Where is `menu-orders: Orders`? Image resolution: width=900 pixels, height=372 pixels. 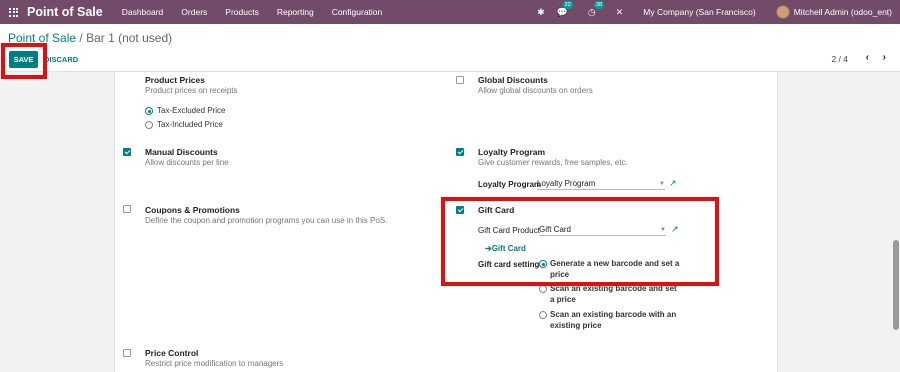 menu-orders: Orders is located at coordinates (194, 12).